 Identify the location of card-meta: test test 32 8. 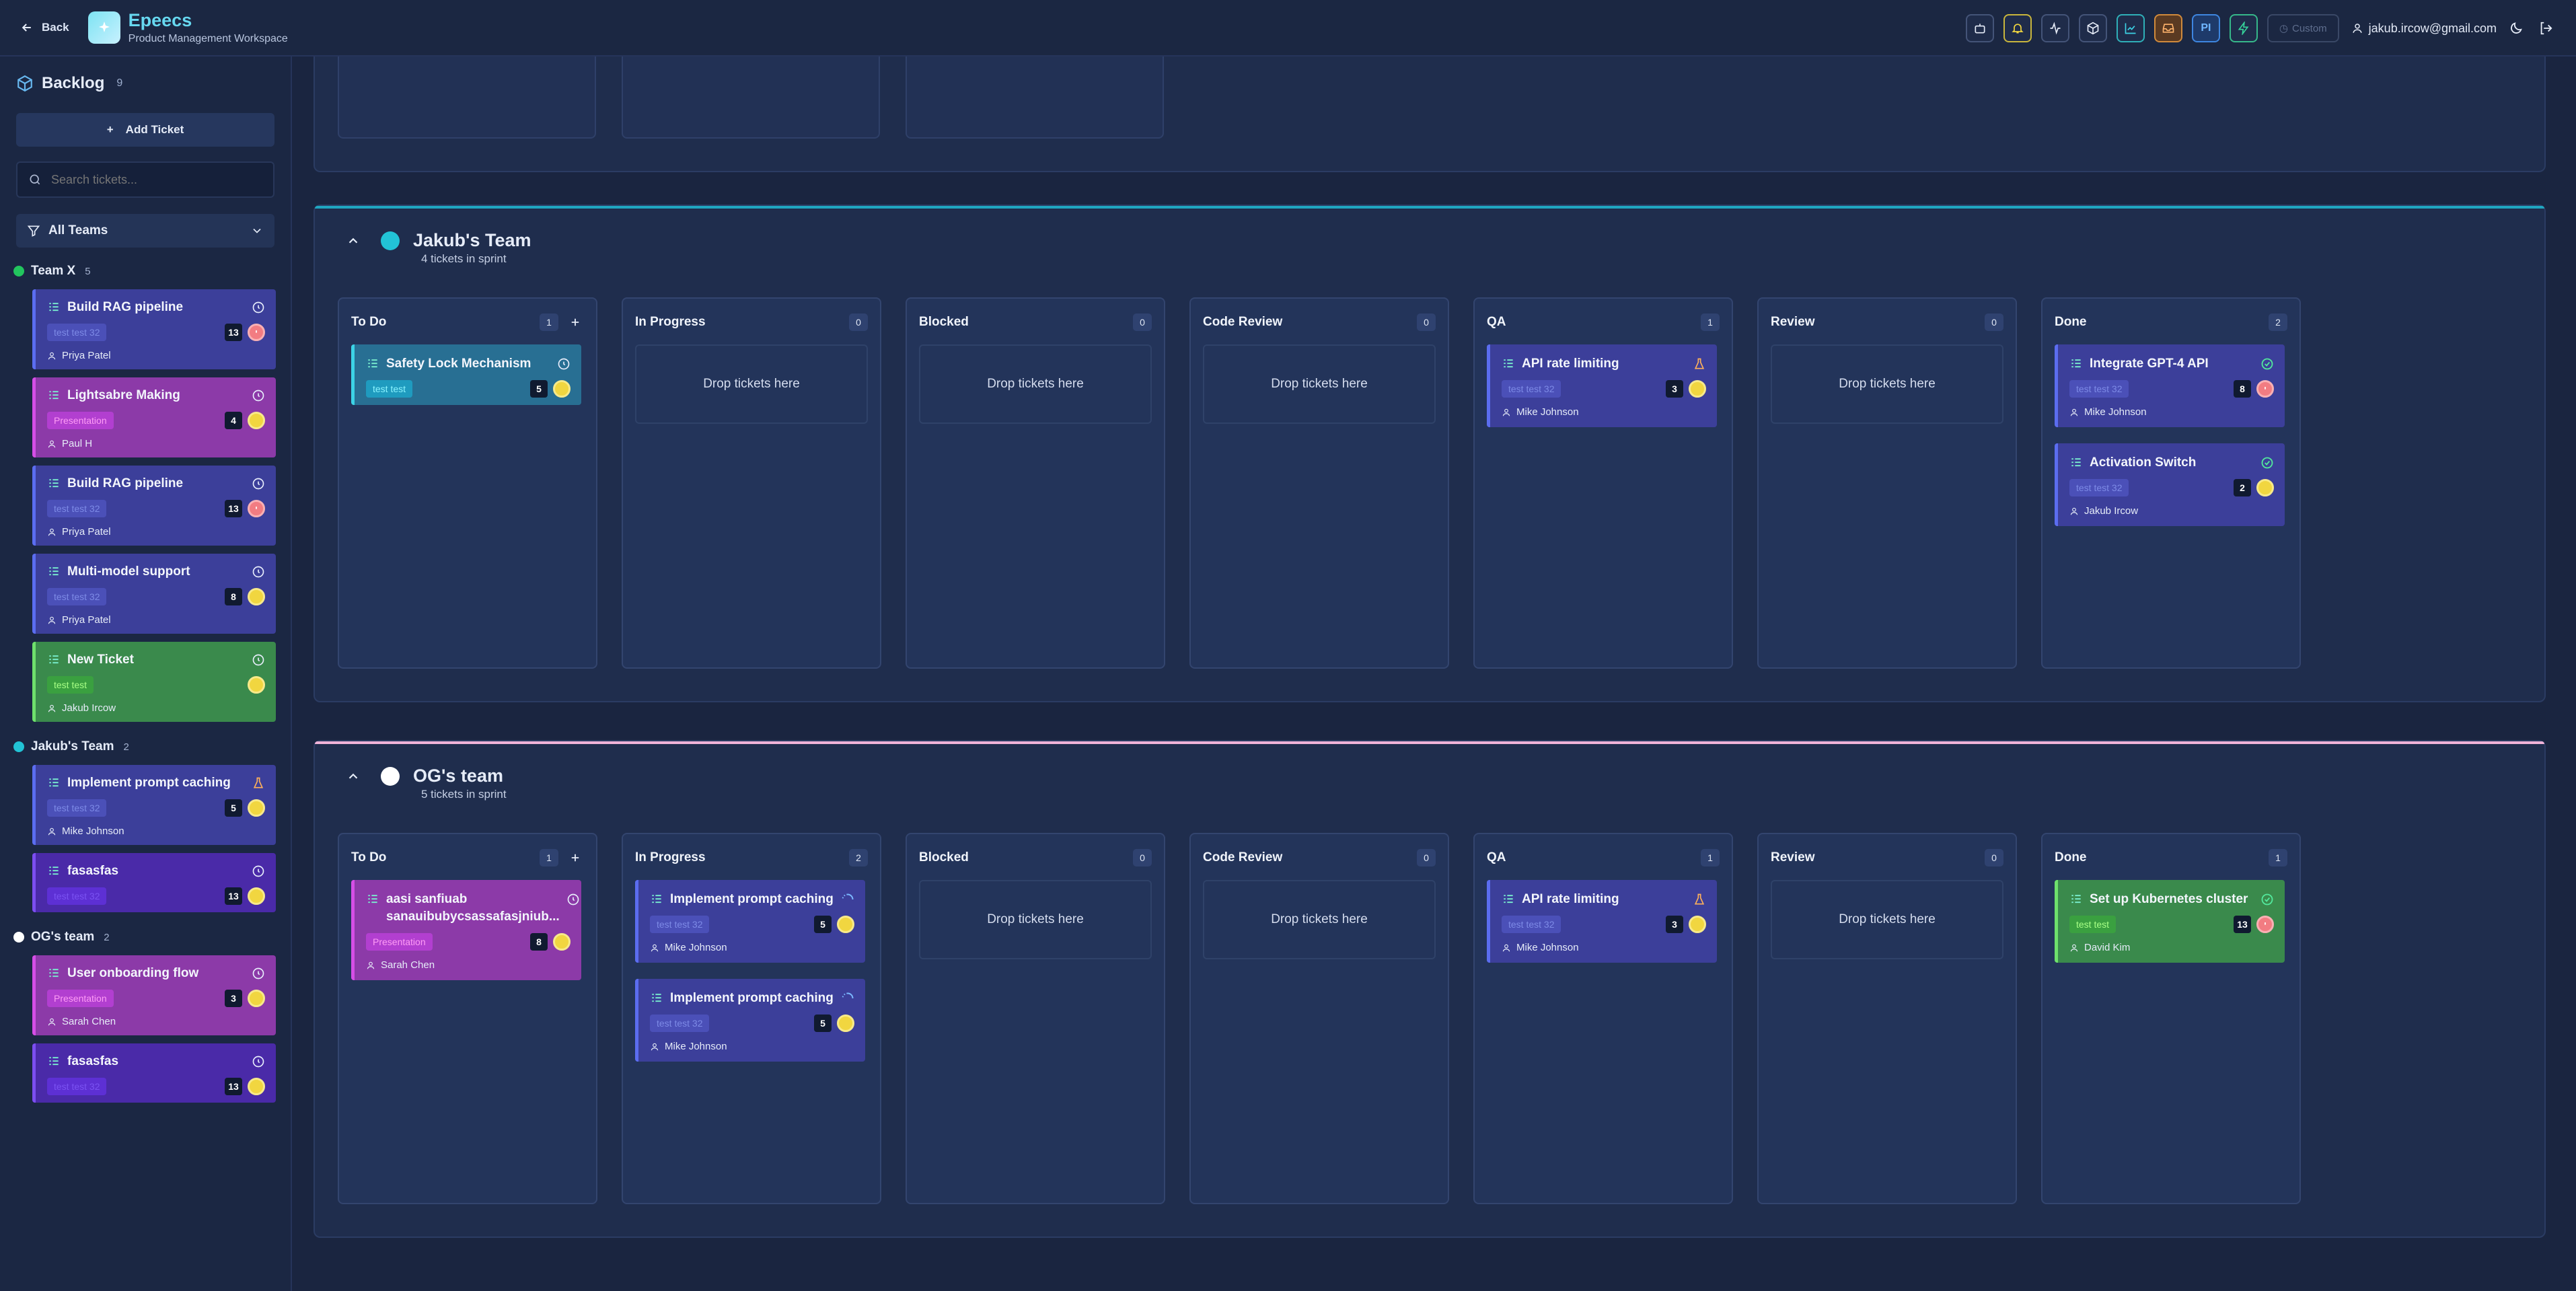
(156, 596).